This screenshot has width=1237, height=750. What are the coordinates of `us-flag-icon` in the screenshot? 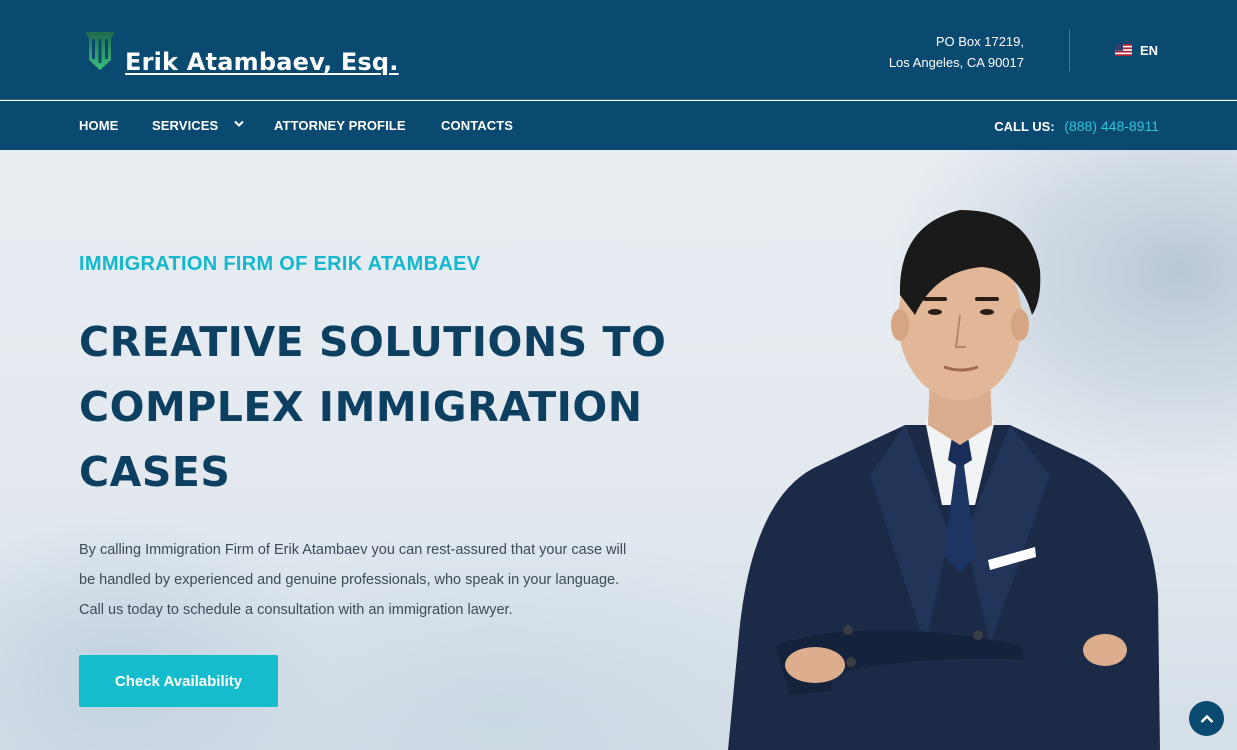 It's located at (1123, 50).